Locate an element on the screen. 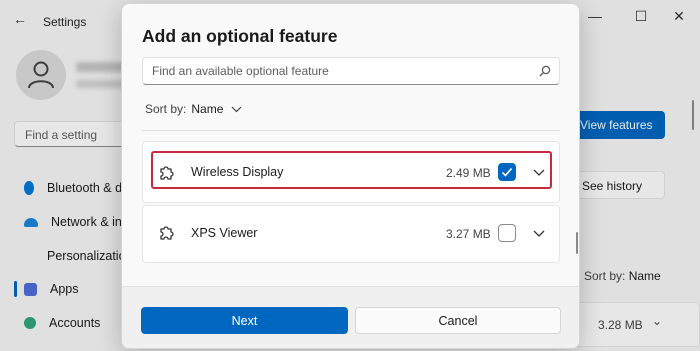  checkmark-icon is located at coordinates (507, 172).